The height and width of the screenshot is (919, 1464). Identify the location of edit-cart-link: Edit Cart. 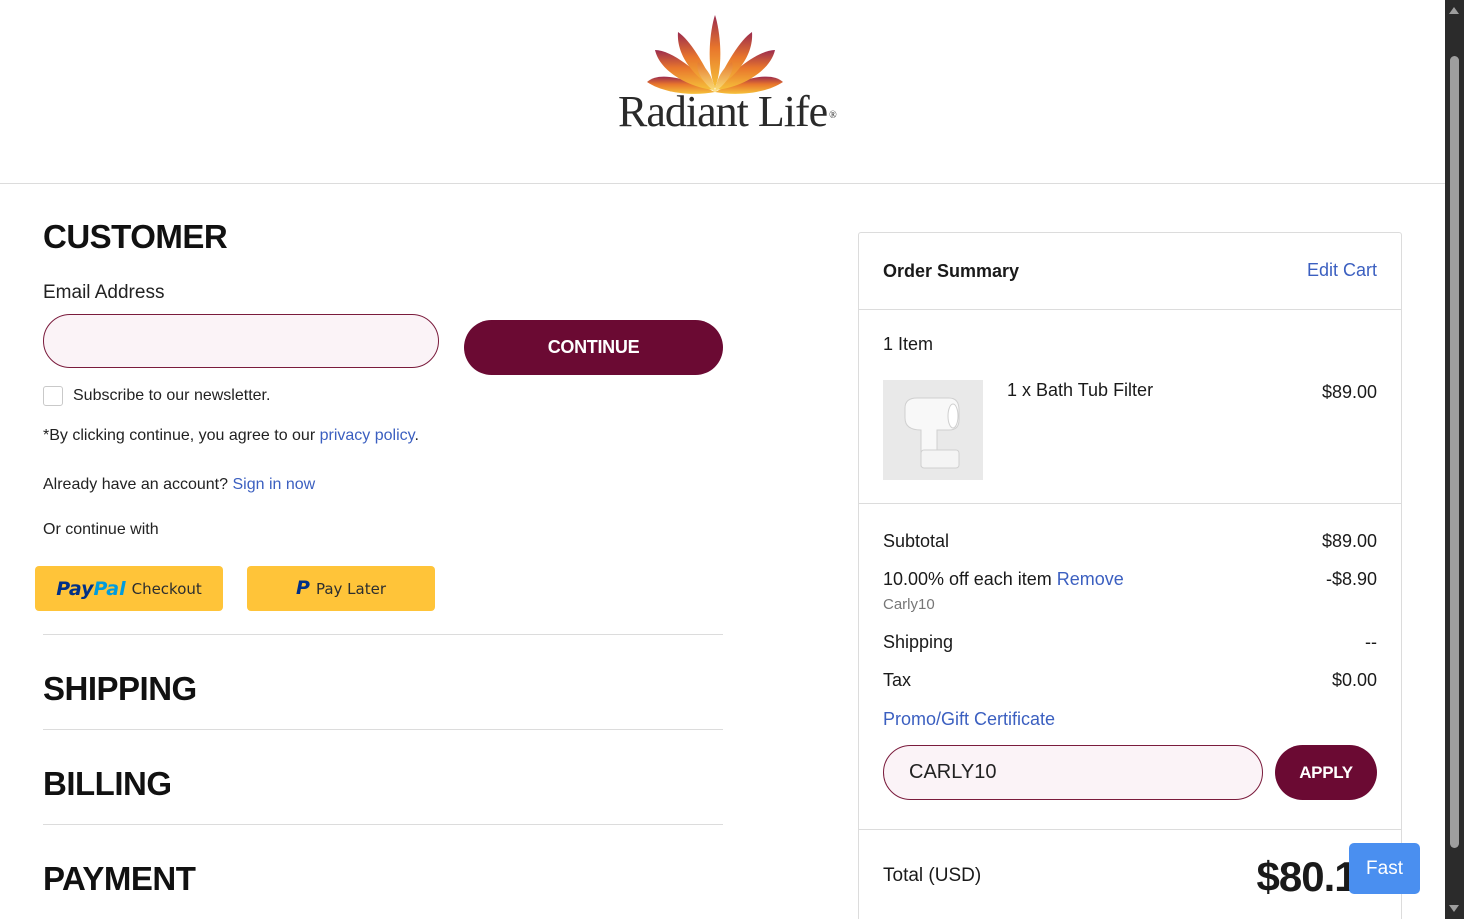
(1342, 270).